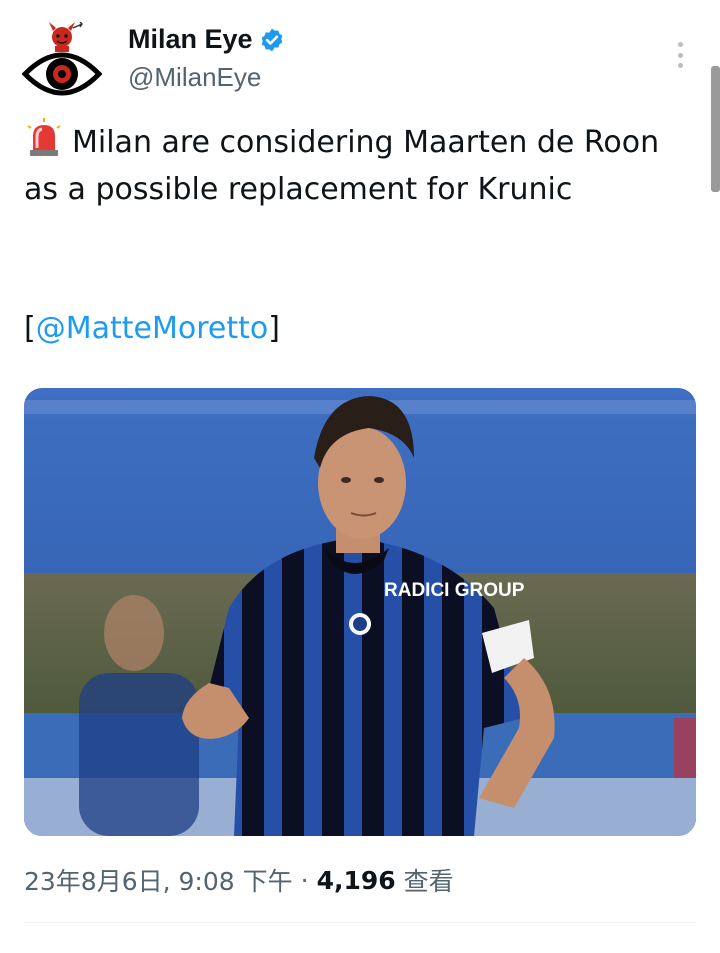 The height and width of the screenshot is (953, 720). What do you see at coordinates (680, 55) in the screenshot?
I see `more-options-icon` at bounding box center [680, 55].